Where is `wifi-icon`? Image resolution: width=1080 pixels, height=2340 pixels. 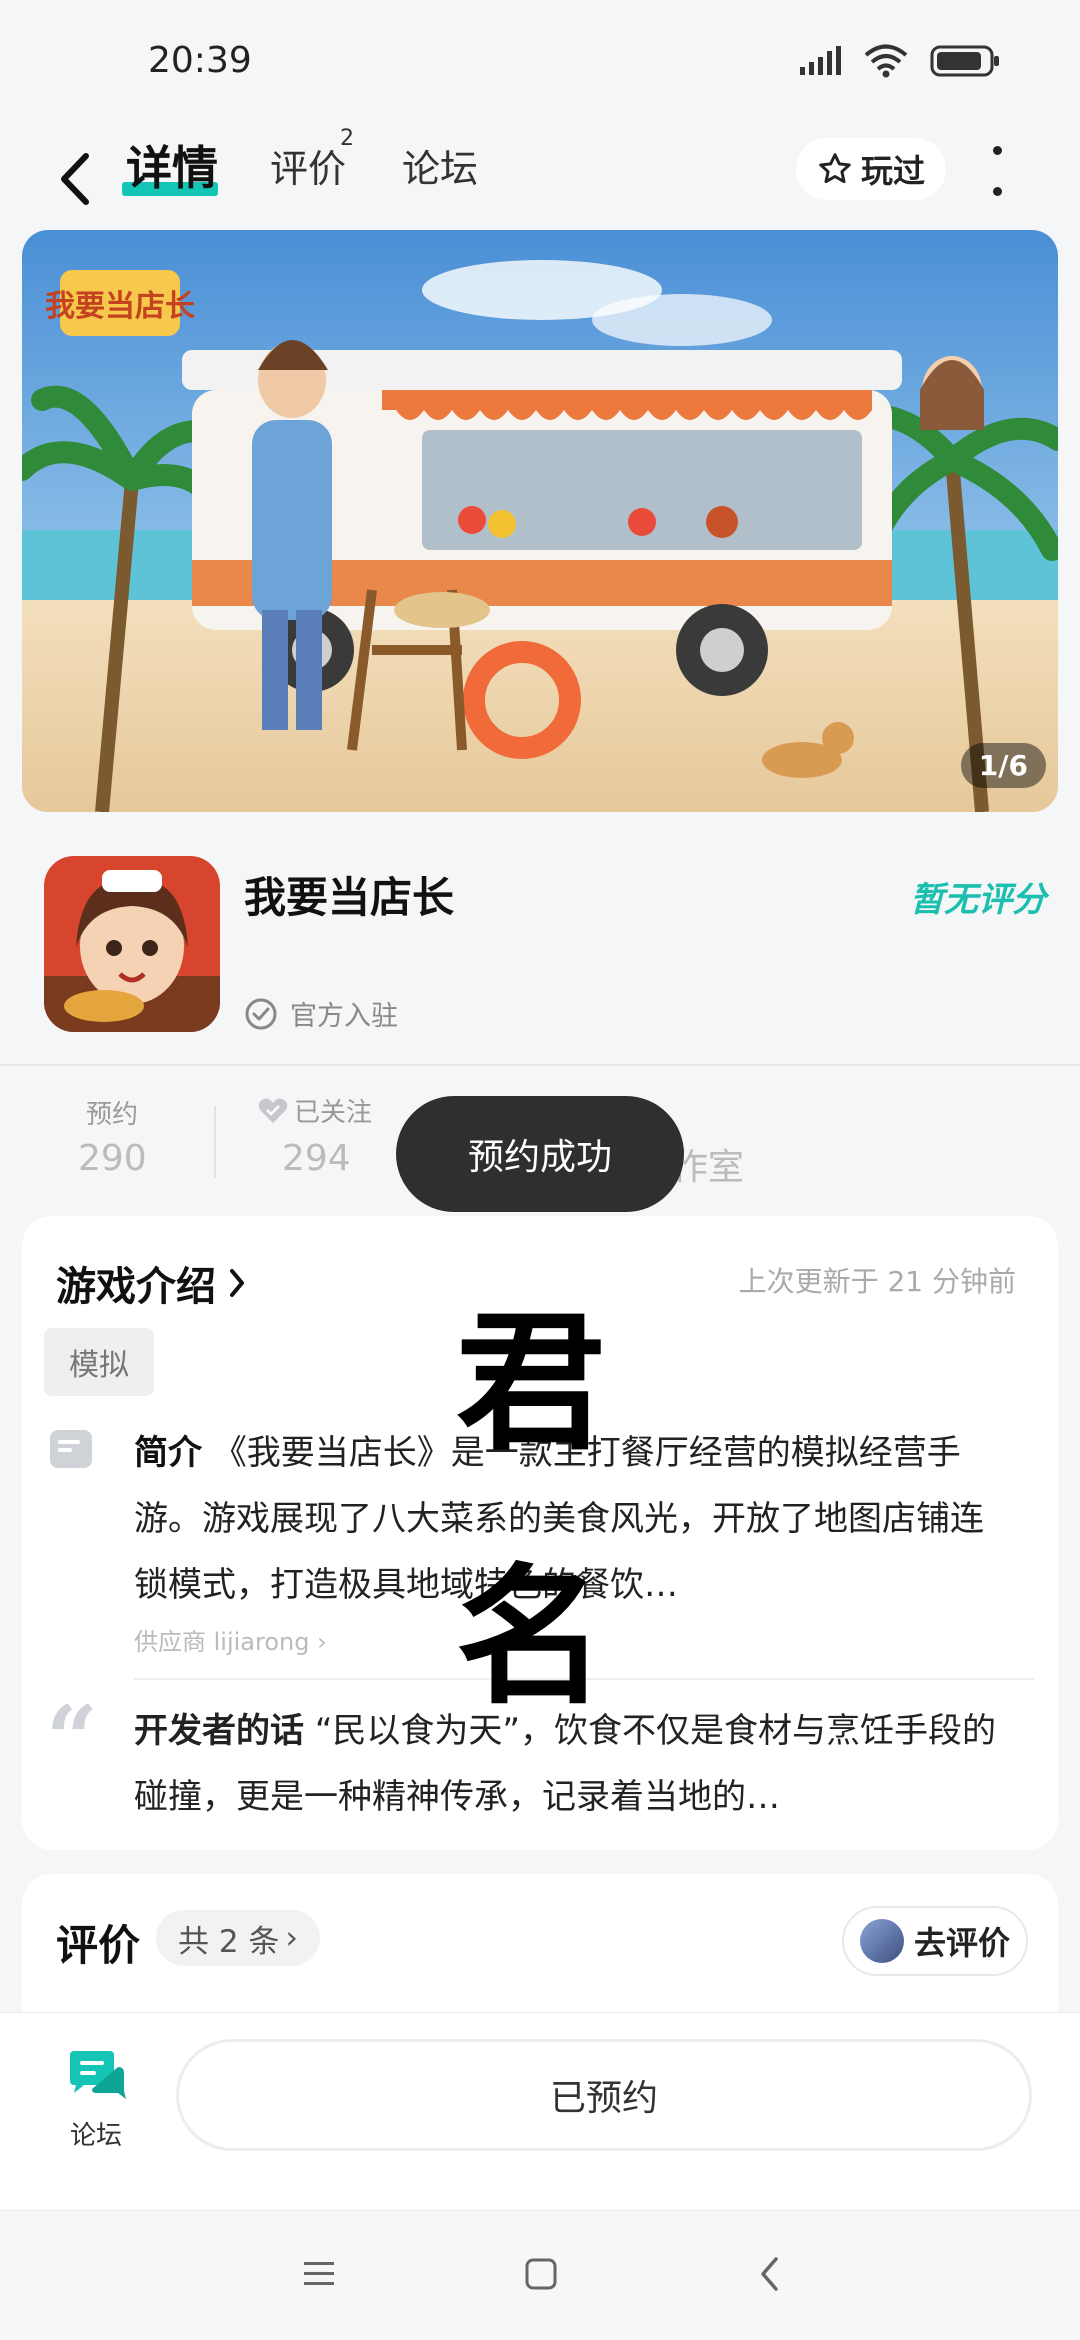 wifi-icon is located at coordinates (886, 61).